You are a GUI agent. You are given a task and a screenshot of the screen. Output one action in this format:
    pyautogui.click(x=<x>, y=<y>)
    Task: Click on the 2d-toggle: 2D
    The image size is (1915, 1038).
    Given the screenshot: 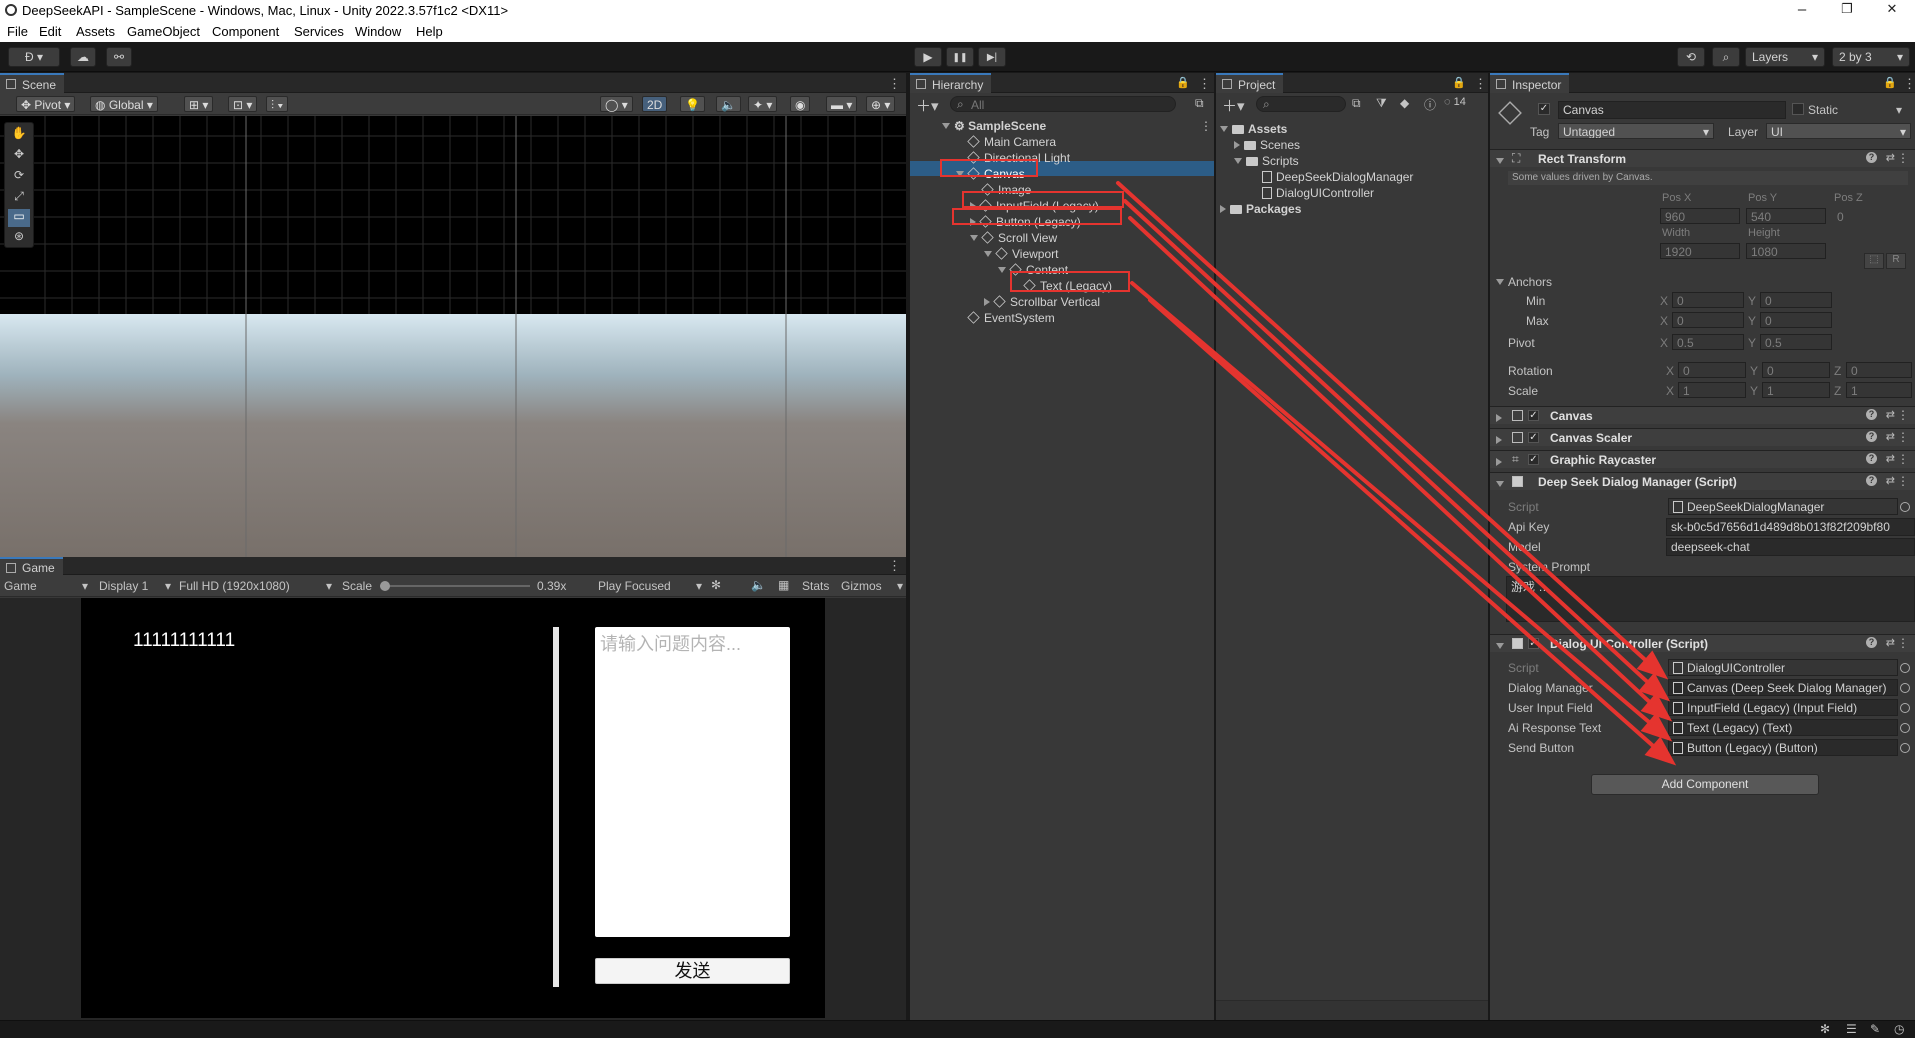 What is the action you would take?
    pyautogui.click(x=655, y=104)
    